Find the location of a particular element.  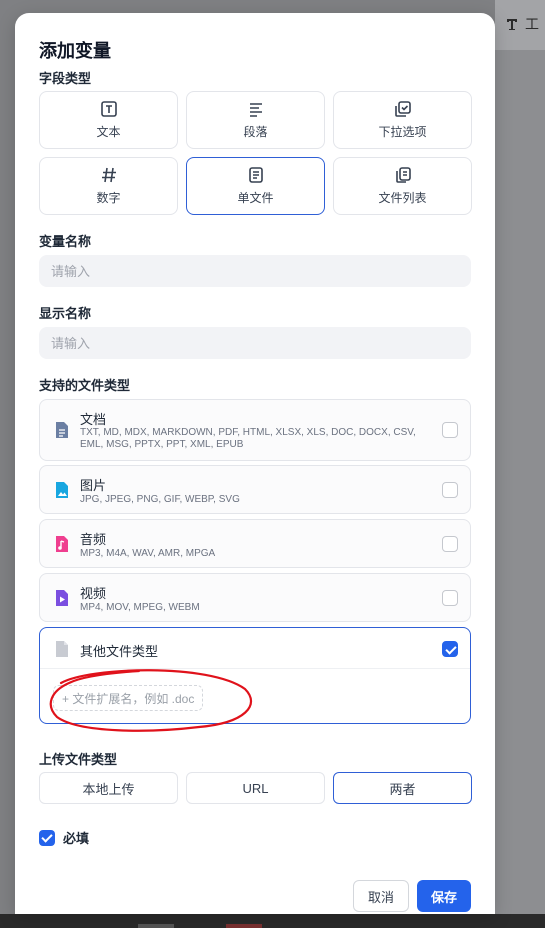

file-list-icon is located at coordinates (403, 175).